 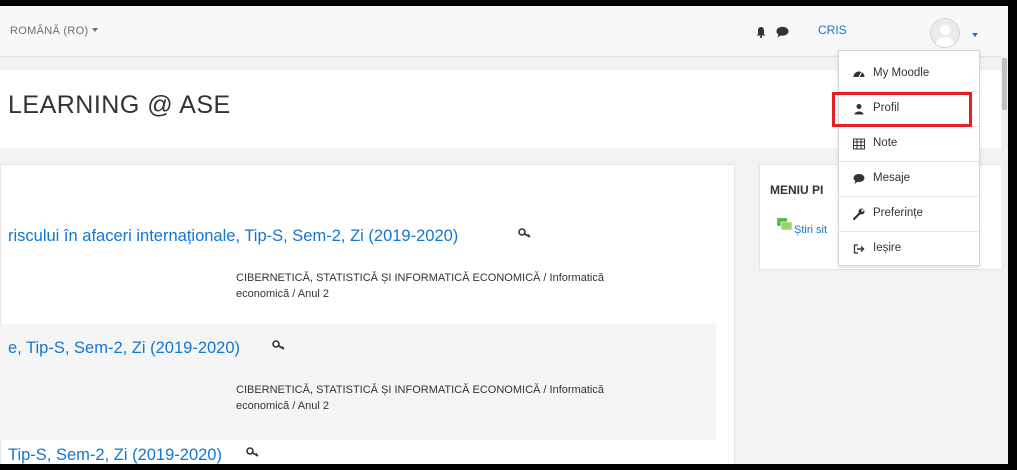 What do you see at coordinates (832, 30) in the screenshot?
I see `user-name: CRIS` at bounding box center [832, 30].